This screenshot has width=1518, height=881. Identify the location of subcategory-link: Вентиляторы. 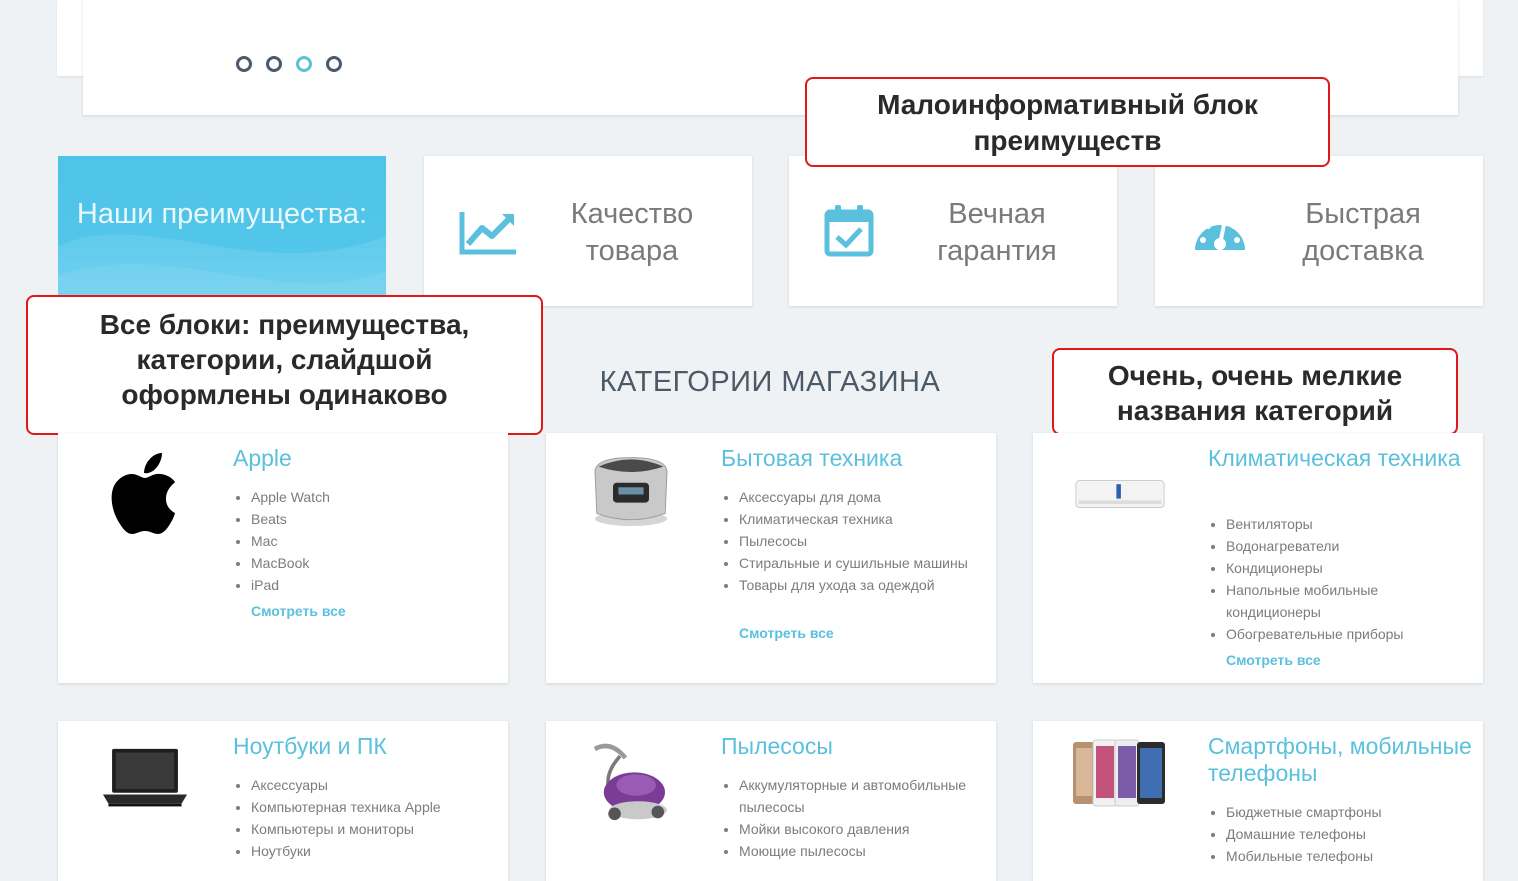
(1341, 524).